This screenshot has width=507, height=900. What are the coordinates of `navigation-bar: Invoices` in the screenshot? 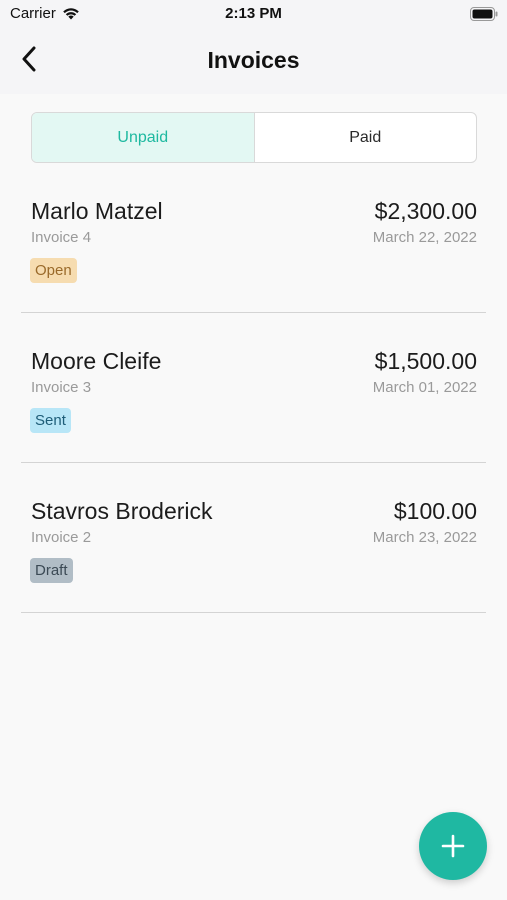 It's located at (253, 61).